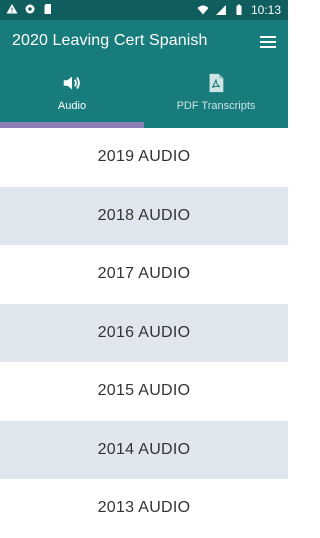  I want to click on list-item: 2013 AUDIO, so click(144, 508).